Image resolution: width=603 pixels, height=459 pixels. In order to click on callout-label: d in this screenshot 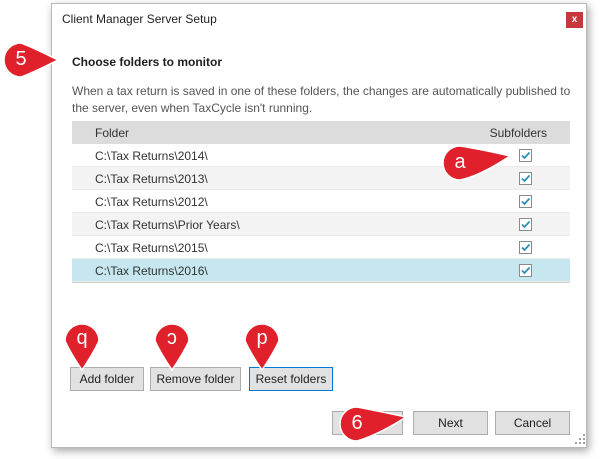, I will do `click(262, 339)`.